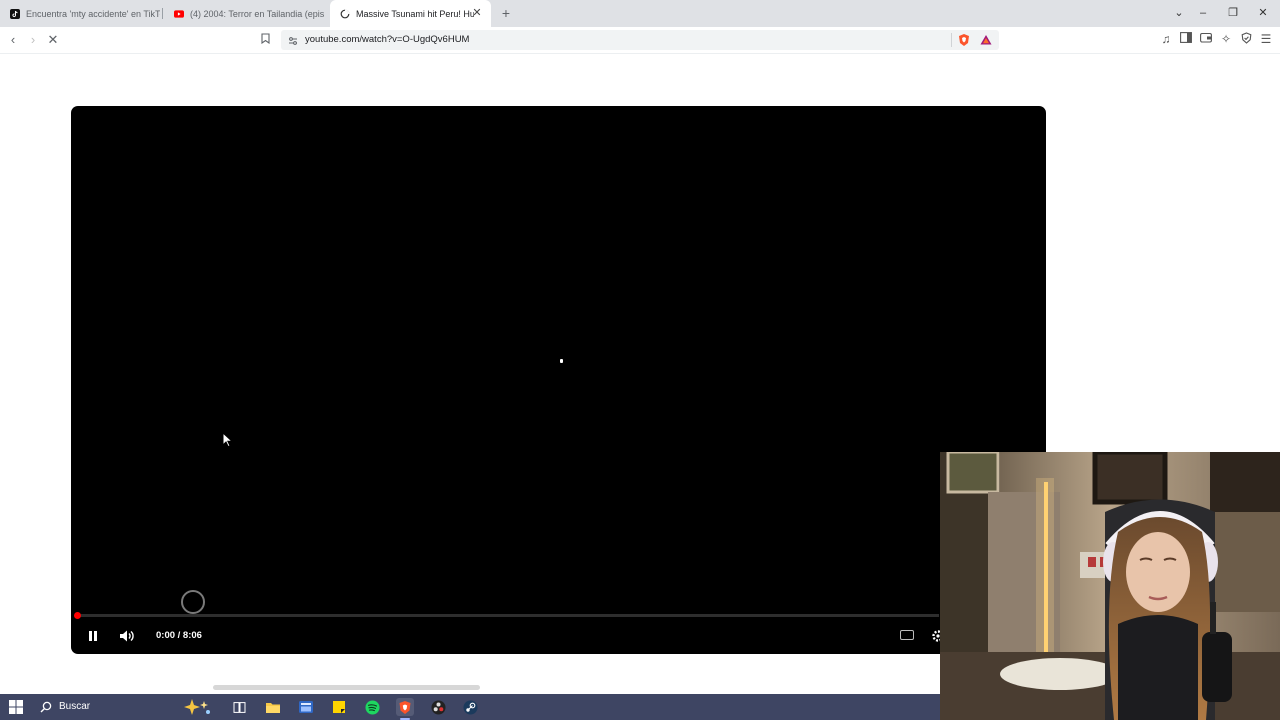 This screenshot has width=1280, height=720. I want to click on close-tab-icon: ✕, so click(477, 13).